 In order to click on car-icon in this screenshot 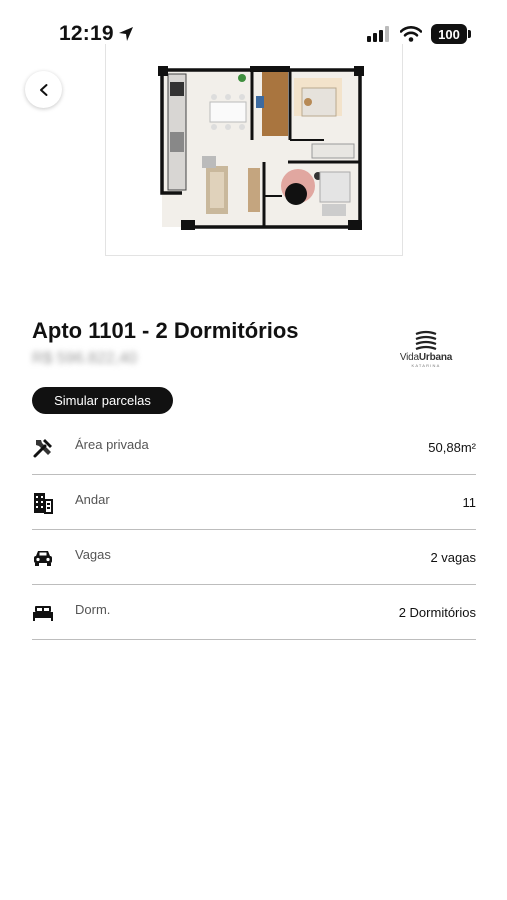, I will do `click(43, 558)`.